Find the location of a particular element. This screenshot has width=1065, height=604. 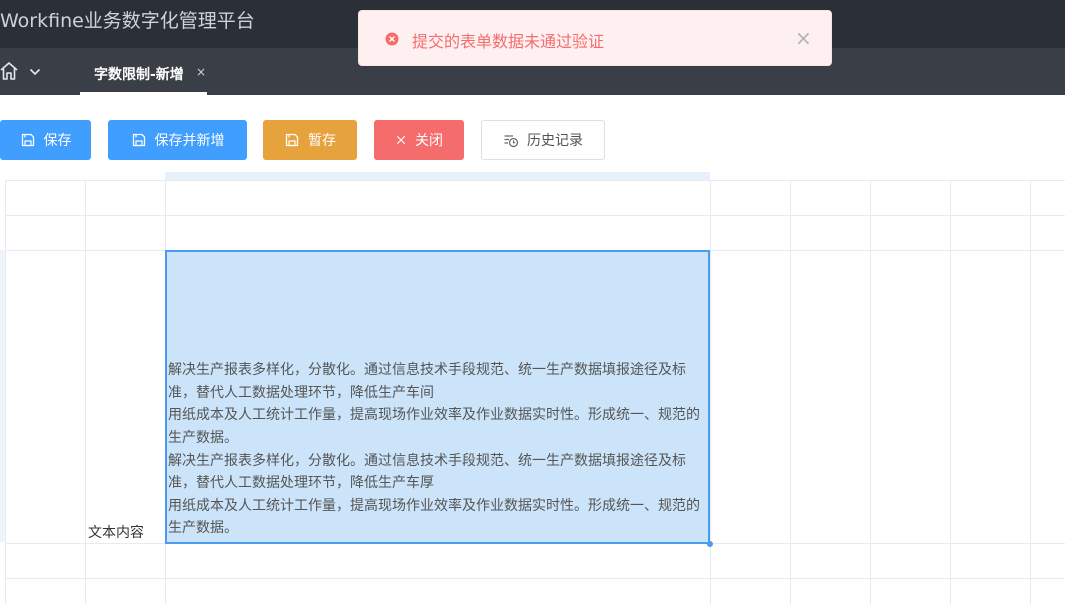

save-draft-button: 暂存 is located at coordinates (310, 140).